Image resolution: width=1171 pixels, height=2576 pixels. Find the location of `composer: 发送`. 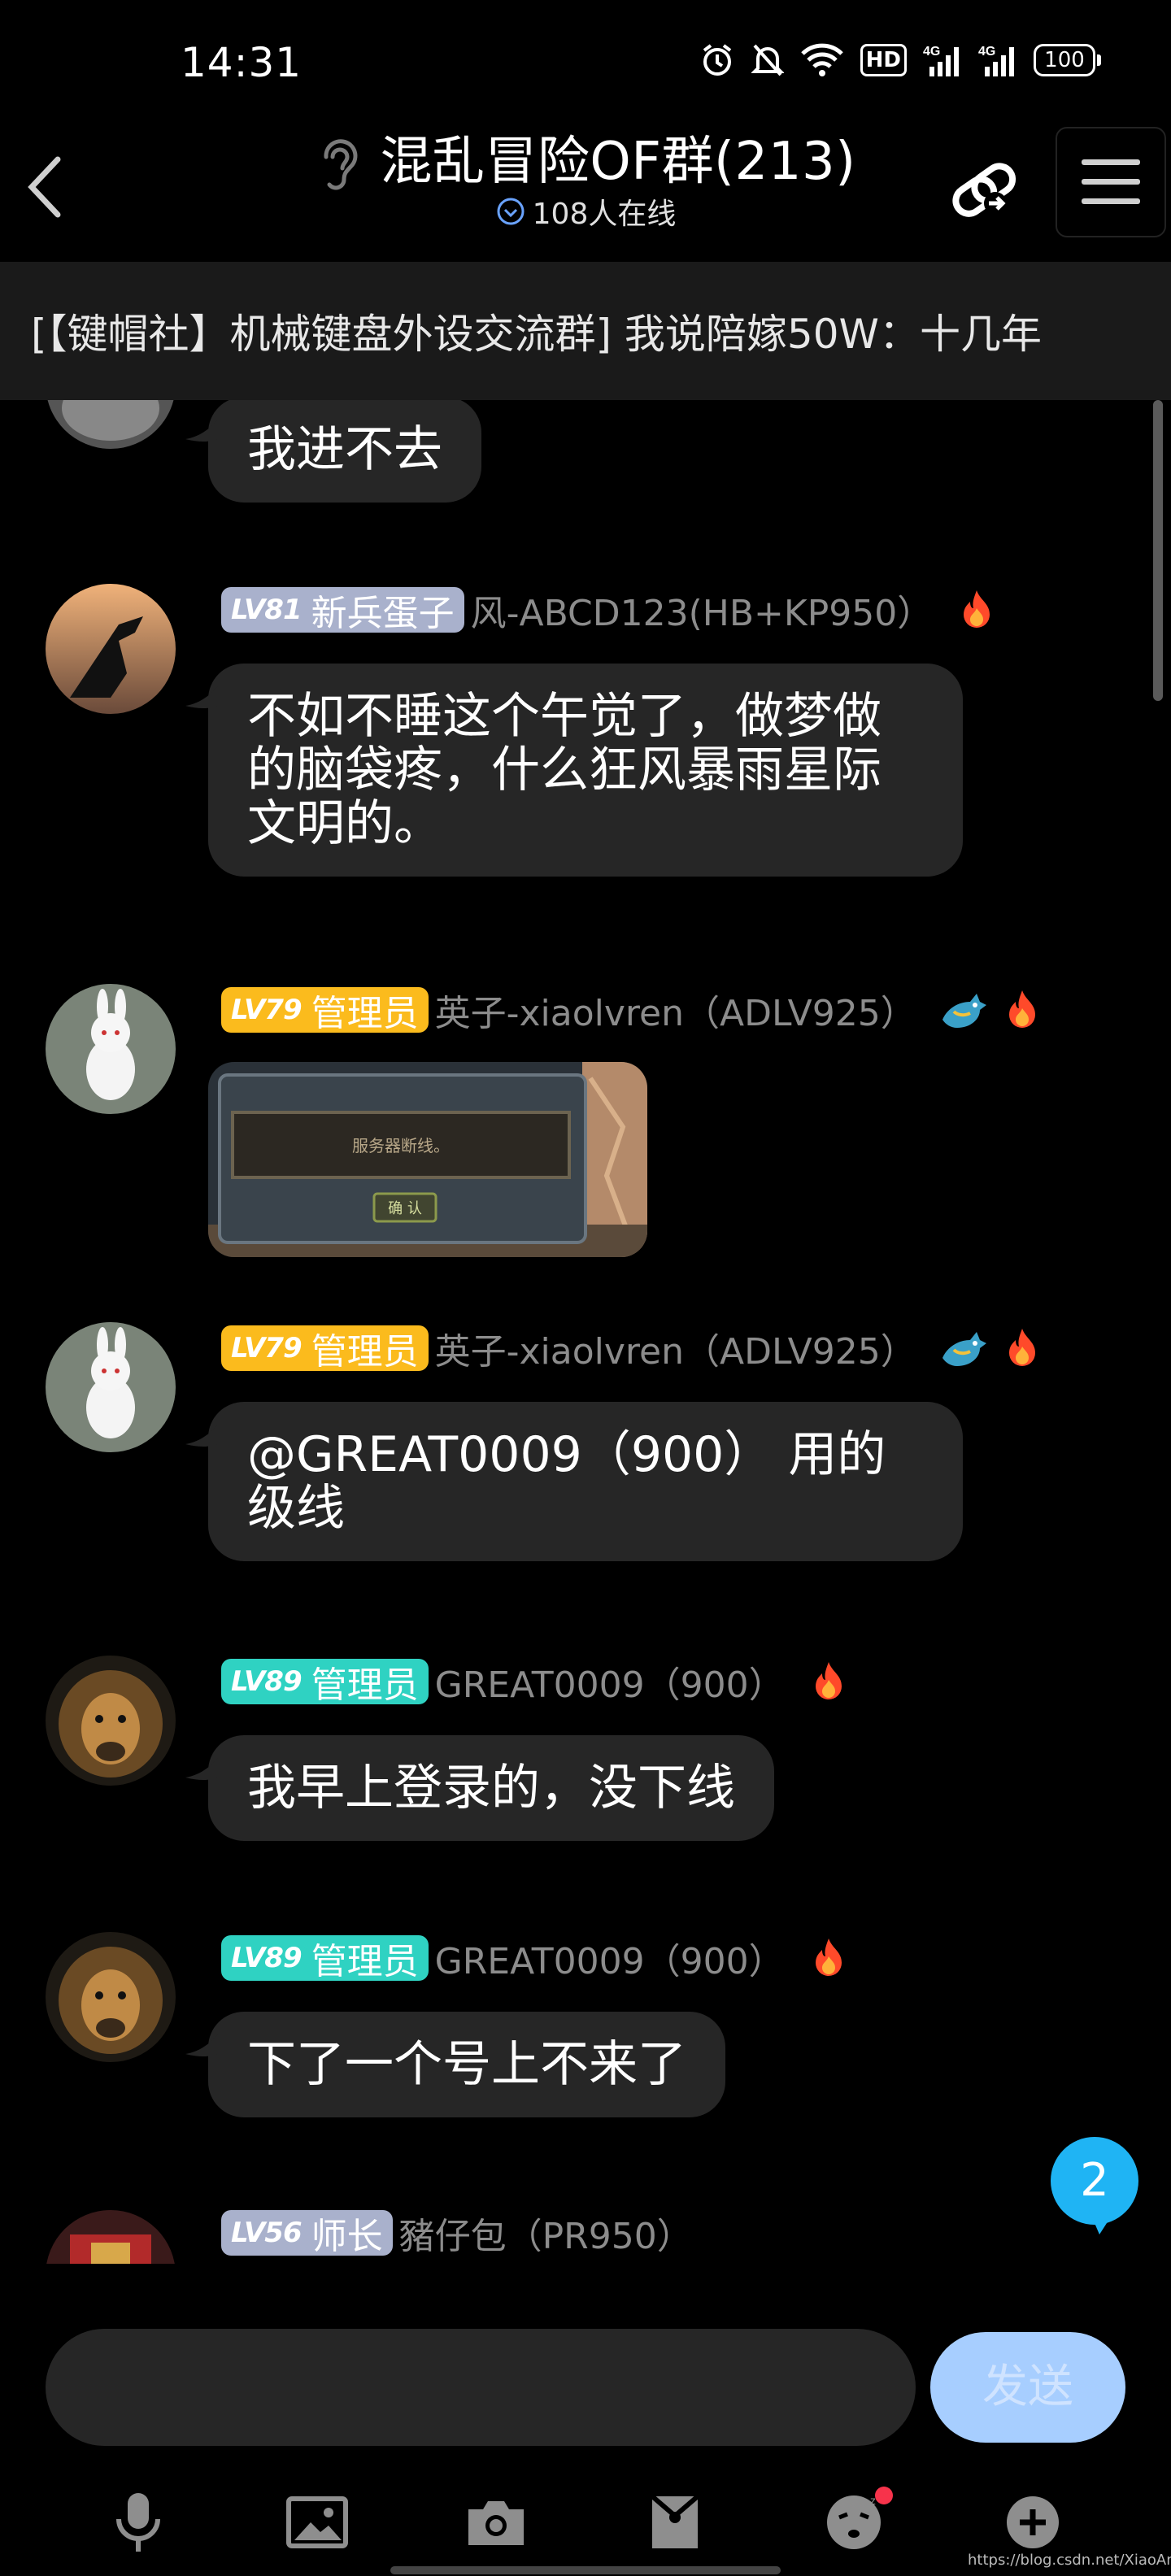

composer: 发送 is located at coordinates (585, 2366).